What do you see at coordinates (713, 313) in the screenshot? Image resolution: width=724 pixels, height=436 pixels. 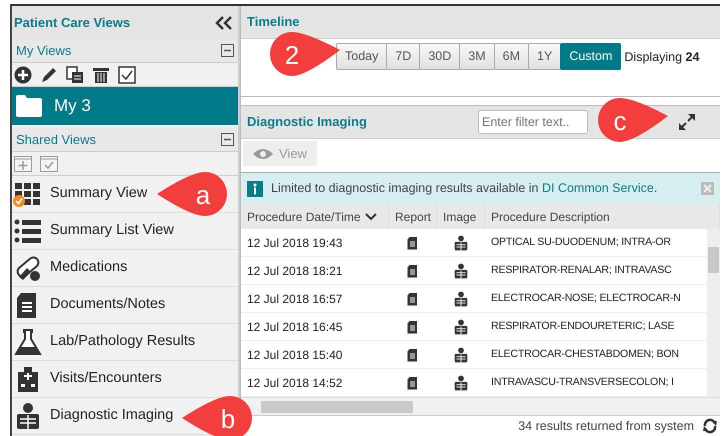 I see `vertical-scrollbar` at bounding box center [713, 313].